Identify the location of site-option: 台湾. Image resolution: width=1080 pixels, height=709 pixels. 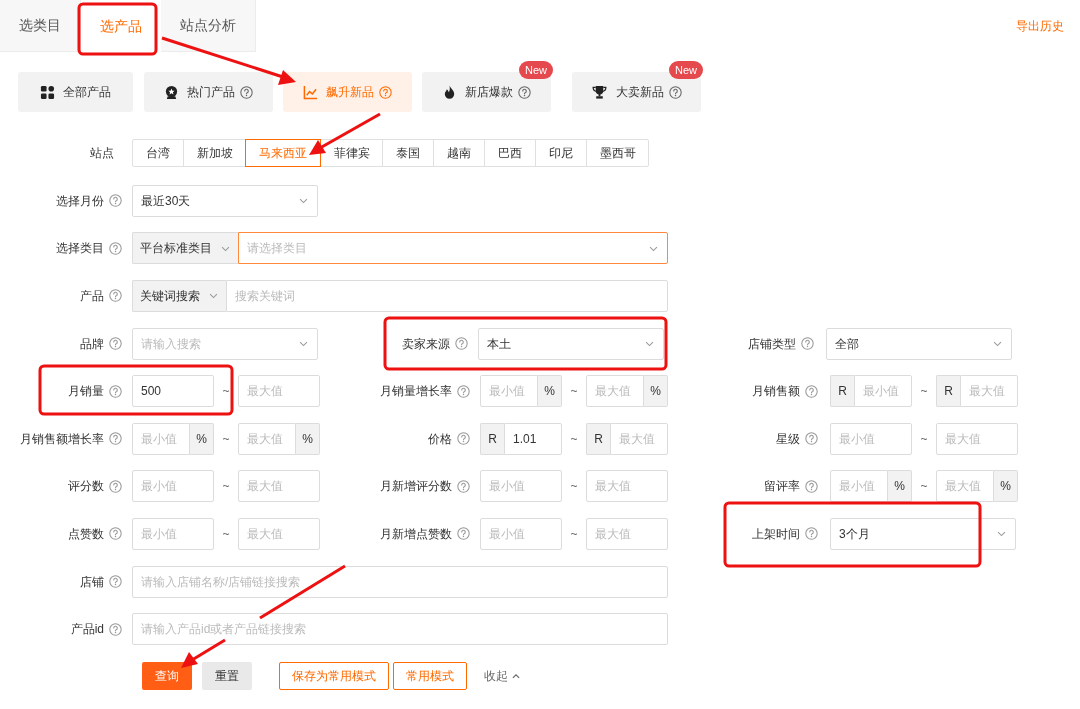
(158, 153).